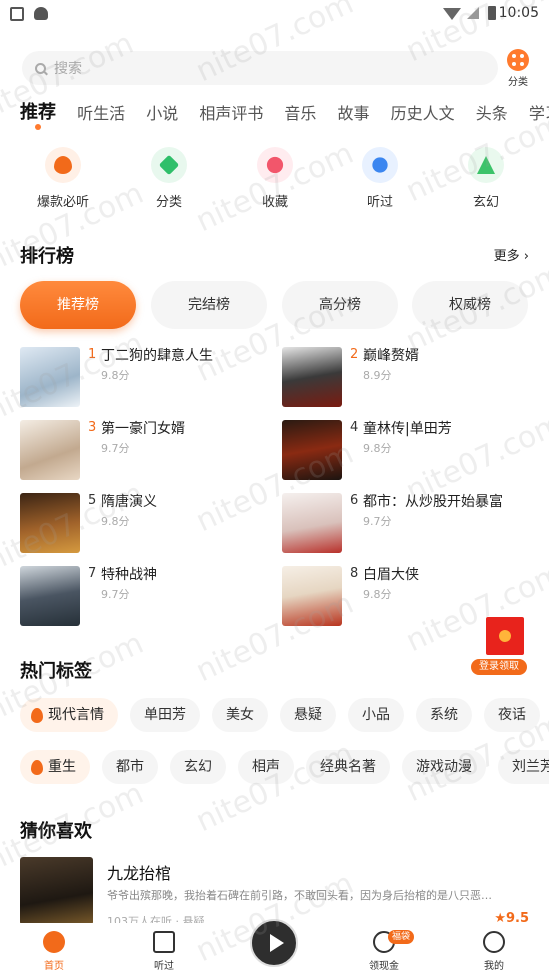  Describe the element at coordinates (452, 14) in the screenshot. I see `wifi-icon` at that location.